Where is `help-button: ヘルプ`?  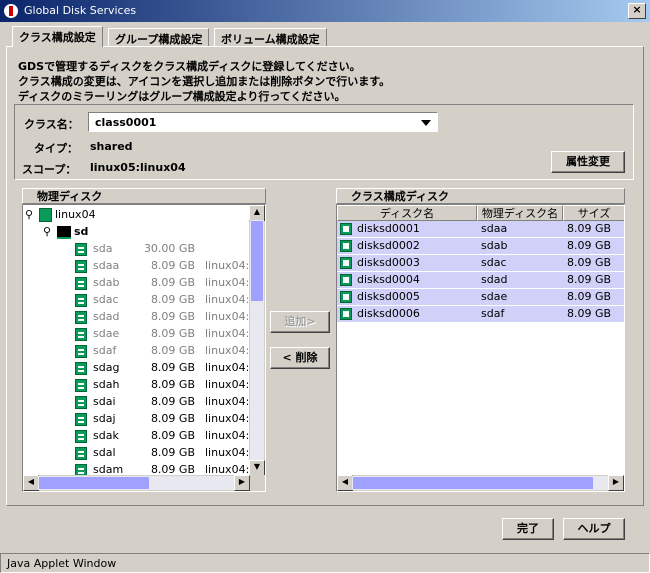 help-button: ヘルプ is located at coordinates (594, 529).